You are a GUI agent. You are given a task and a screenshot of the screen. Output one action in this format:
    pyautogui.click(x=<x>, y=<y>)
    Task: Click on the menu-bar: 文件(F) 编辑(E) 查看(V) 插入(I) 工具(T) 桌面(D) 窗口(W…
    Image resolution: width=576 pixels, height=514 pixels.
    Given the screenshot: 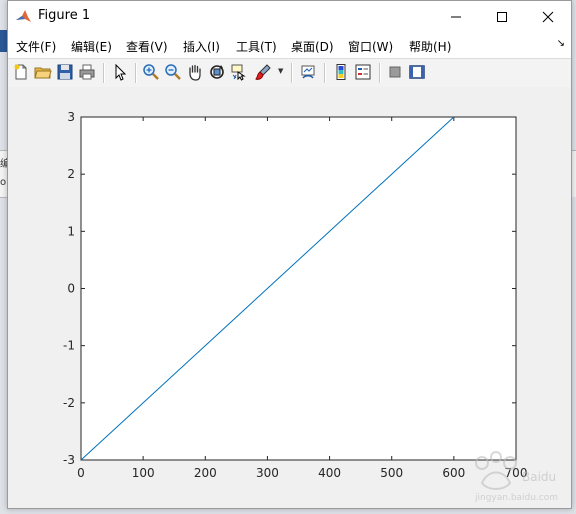 What is the action you would take?
    pyautogui.click(x=289, y=45)
    